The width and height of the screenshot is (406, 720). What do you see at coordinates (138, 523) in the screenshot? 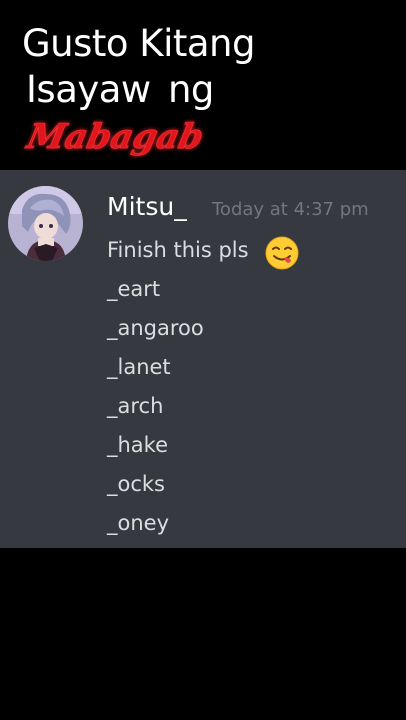
I see `message-line: _oney` at bounding box center [138, 523].